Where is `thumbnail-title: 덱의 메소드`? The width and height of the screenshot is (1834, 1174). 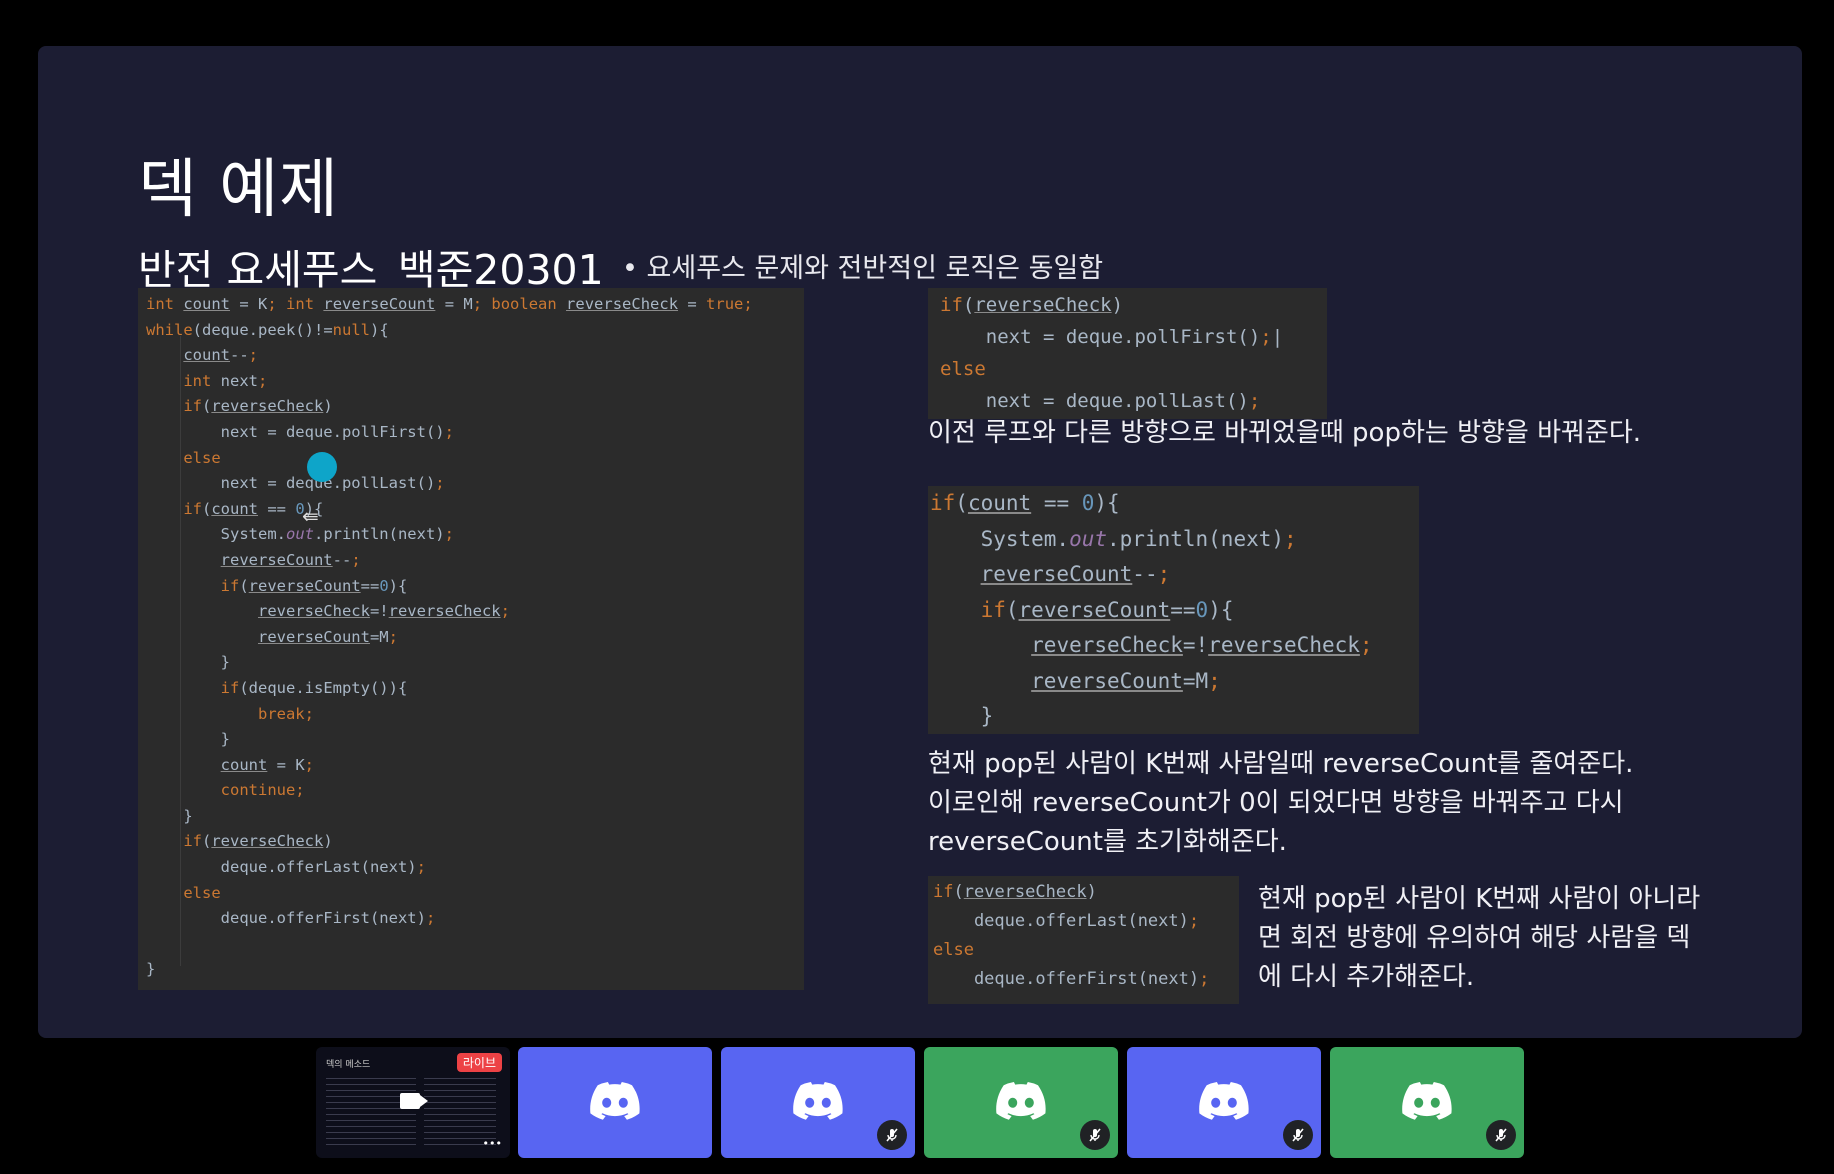 thumbnail-title: 덱의 메소드 is located at coordinates (348, 1065).